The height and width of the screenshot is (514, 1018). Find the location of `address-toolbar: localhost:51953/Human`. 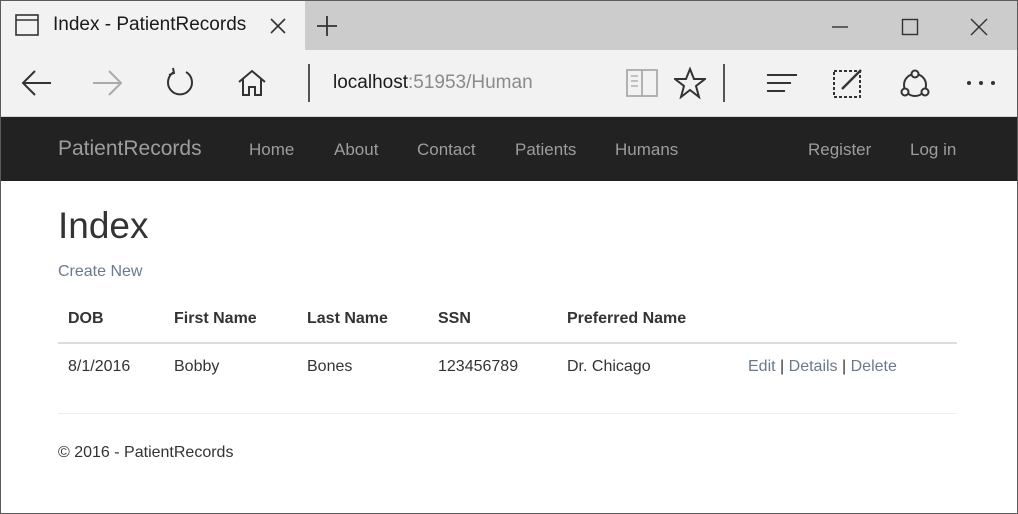

address-toolbar: localhost:51953/Human is located at coordinates (509, 83).